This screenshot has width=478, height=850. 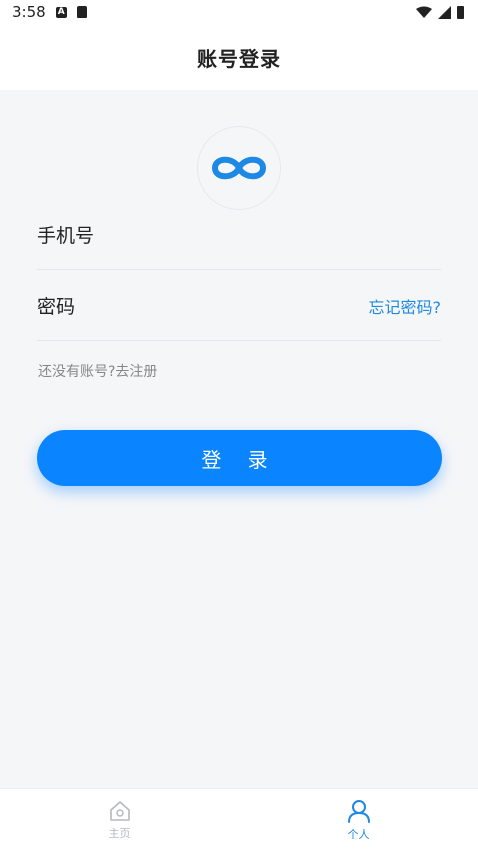 I want to click on password-field: 密码 忘记密码?, so click(x=239, y=306).